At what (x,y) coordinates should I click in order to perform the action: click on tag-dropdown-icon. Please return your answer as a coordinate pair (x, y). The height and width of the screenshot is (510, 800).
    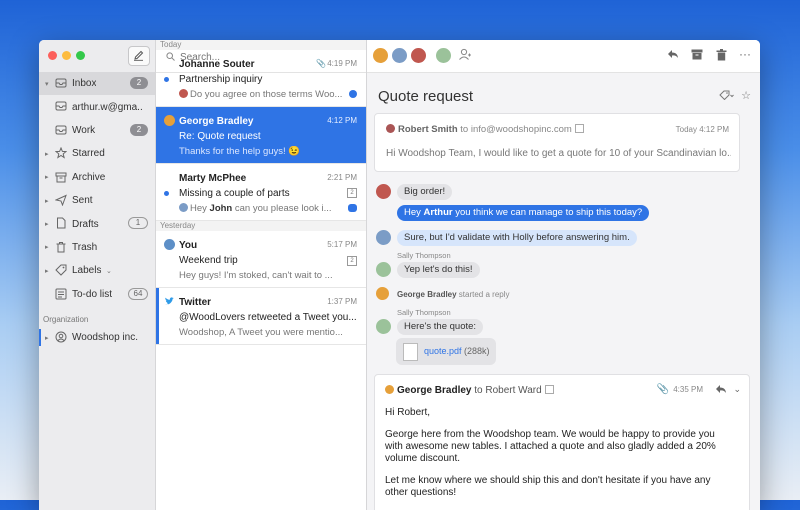
    Looking at the image, I should click on (726, 96).